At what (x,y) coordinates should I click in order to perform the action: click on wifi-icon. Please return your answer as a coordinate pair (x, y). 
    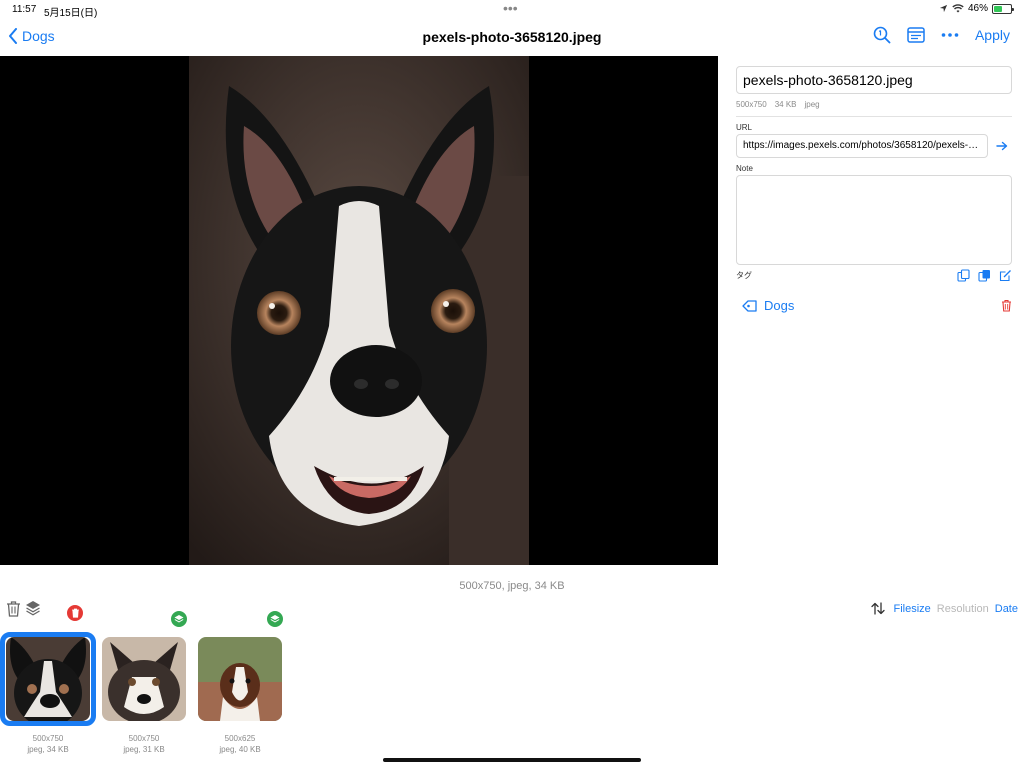
    Looking at the image, I should click on (958, 8).